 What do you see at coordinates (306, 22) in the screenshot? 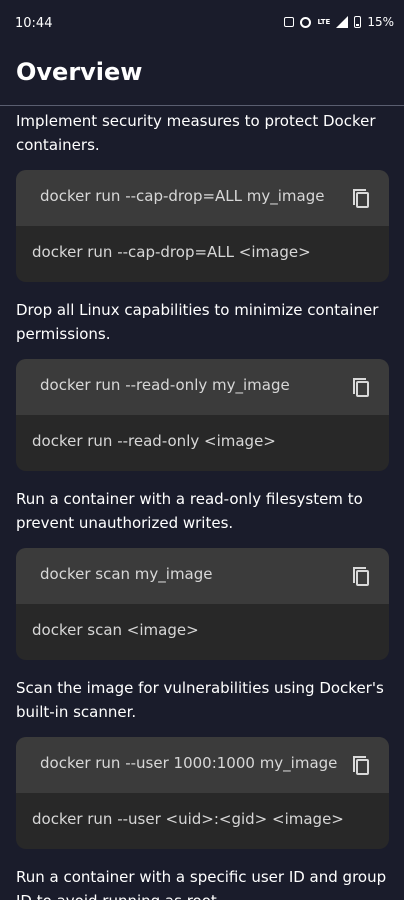
I see `sync-icon` at bounding box center [306, 22].